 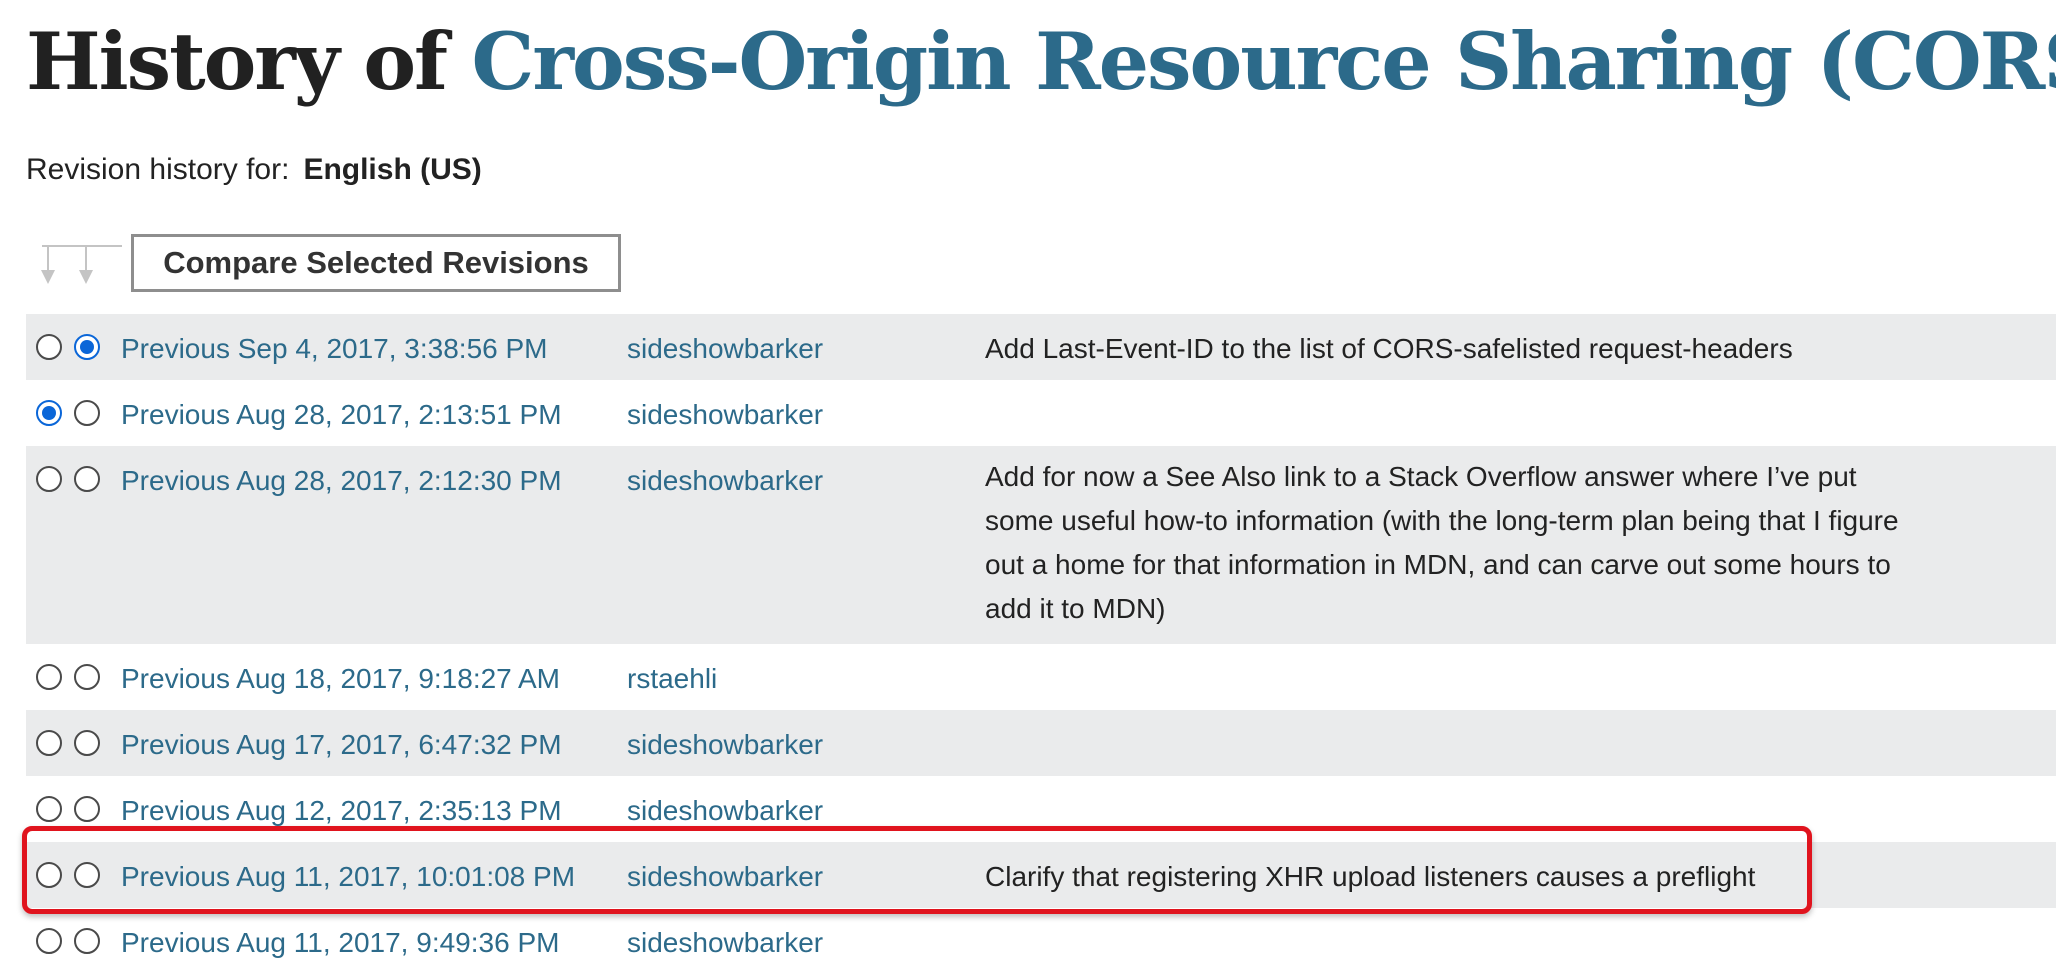 What do you see at coordinates (341, 415) in the screenshot?
I see `revision-date-link: Previous Aug 28, 2017, 2:13:51 PM` at bounding box center [341, 415].